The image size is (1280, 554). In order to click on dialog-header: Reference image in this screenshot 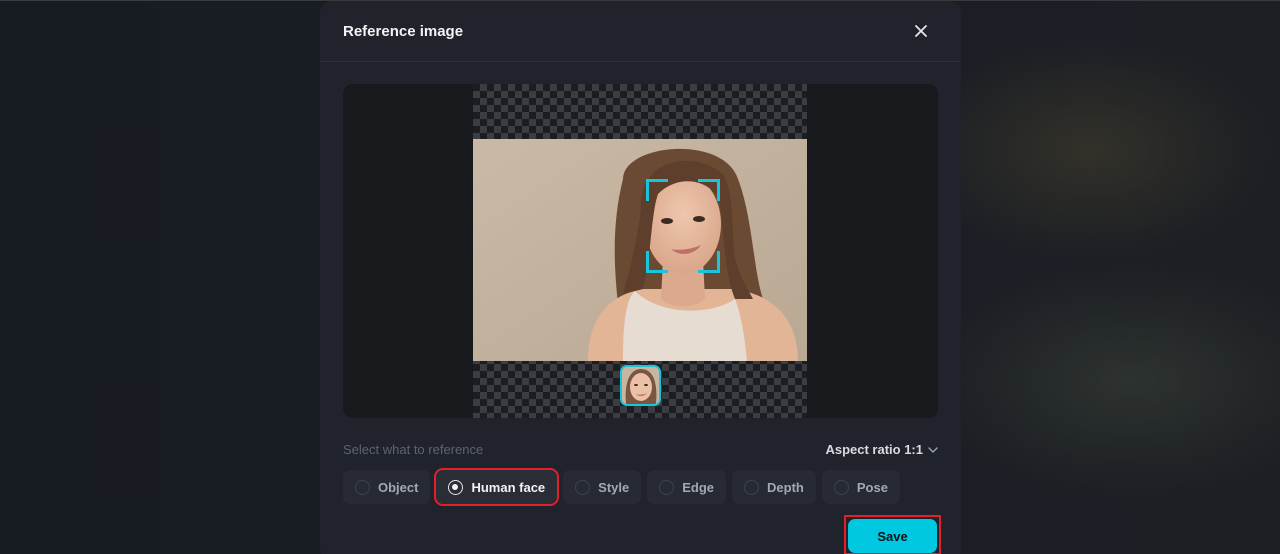, I will do `click(640, 31)`.